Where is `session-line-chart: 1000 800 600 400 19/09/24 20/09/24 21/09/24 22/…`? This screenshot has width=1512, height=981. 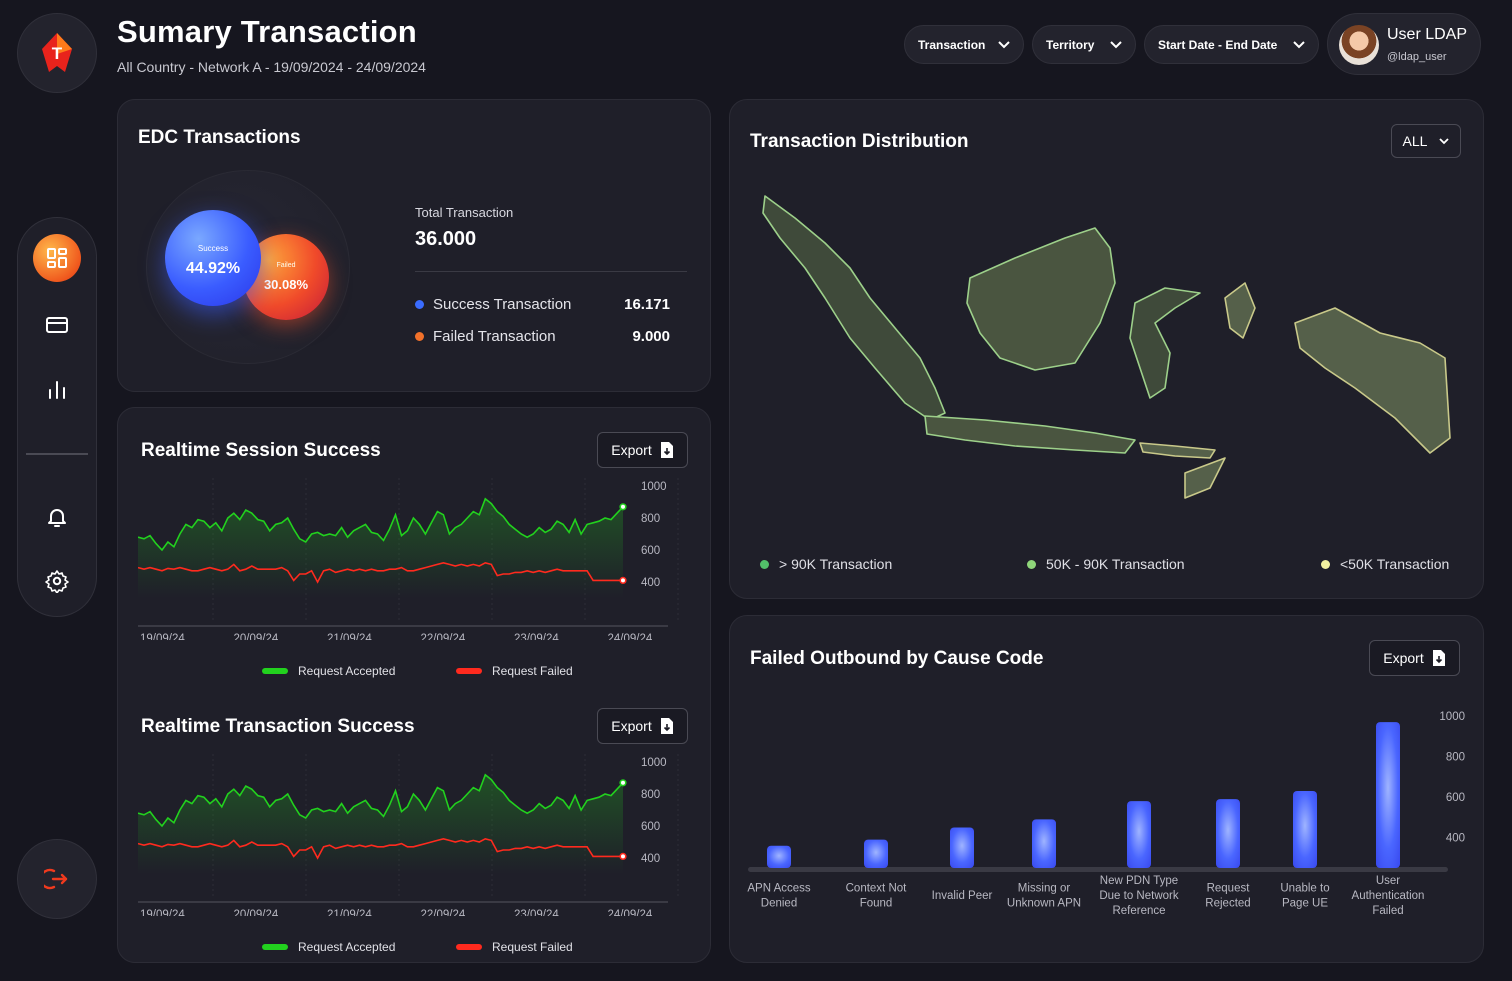 session-line-chart: 1000 800 600 400 19/09/24 20/09/24 21/09/24 22/… is located at coordinates (418, 559).